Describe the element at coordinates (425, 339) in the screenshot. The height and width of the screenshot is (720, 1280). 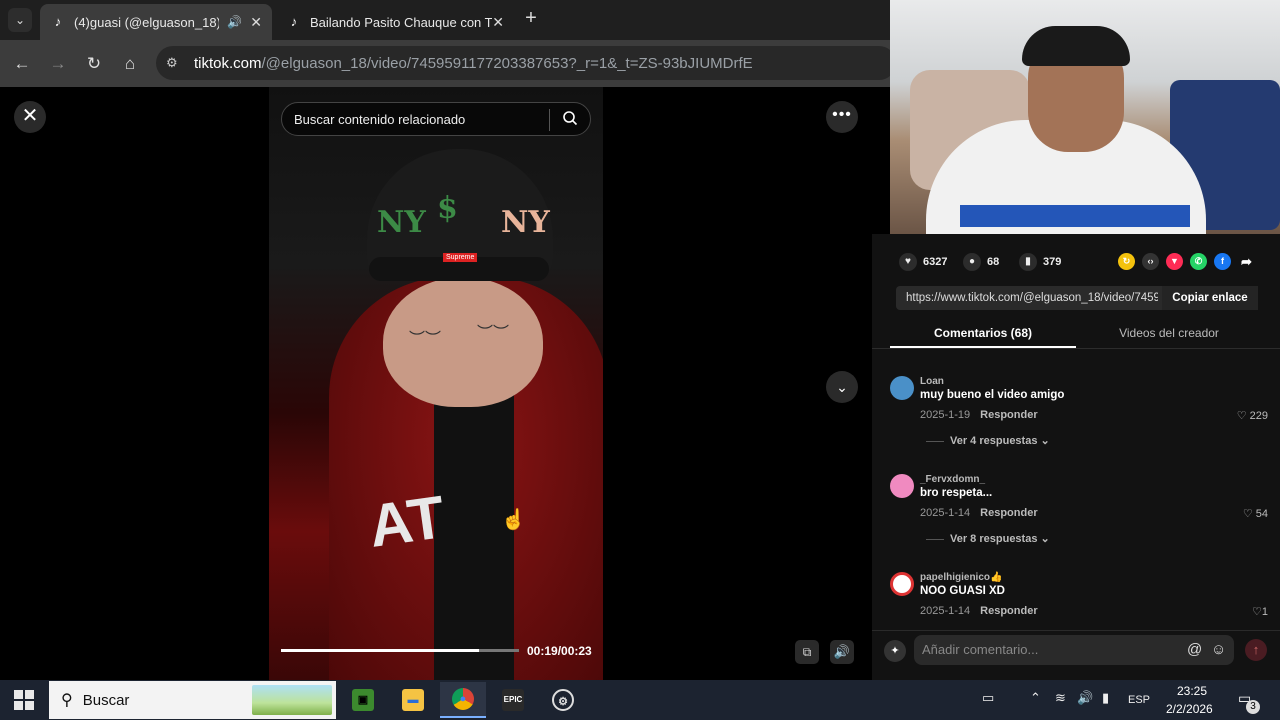
I see `wing-tattoo-icon: ︶︶` at that location.